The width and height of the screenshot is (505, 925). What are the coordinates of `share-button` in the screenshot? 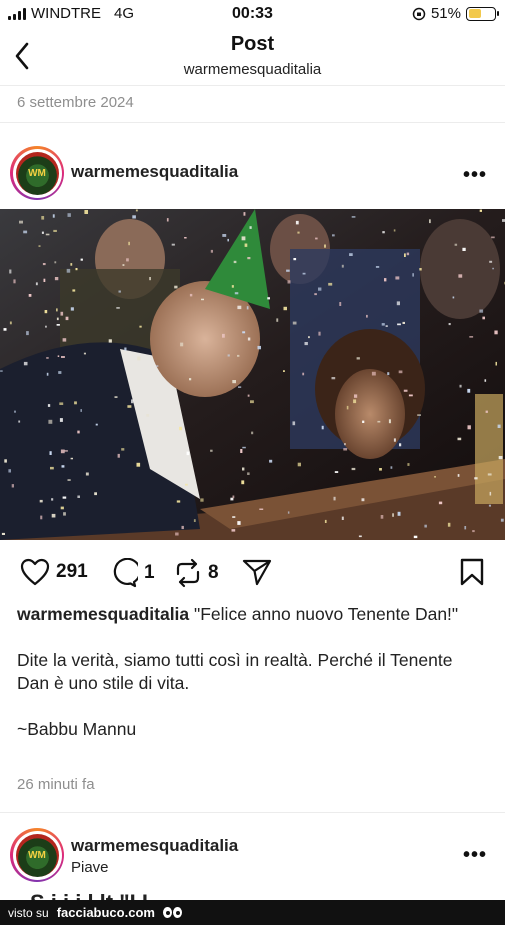 It's located at (257, 572).